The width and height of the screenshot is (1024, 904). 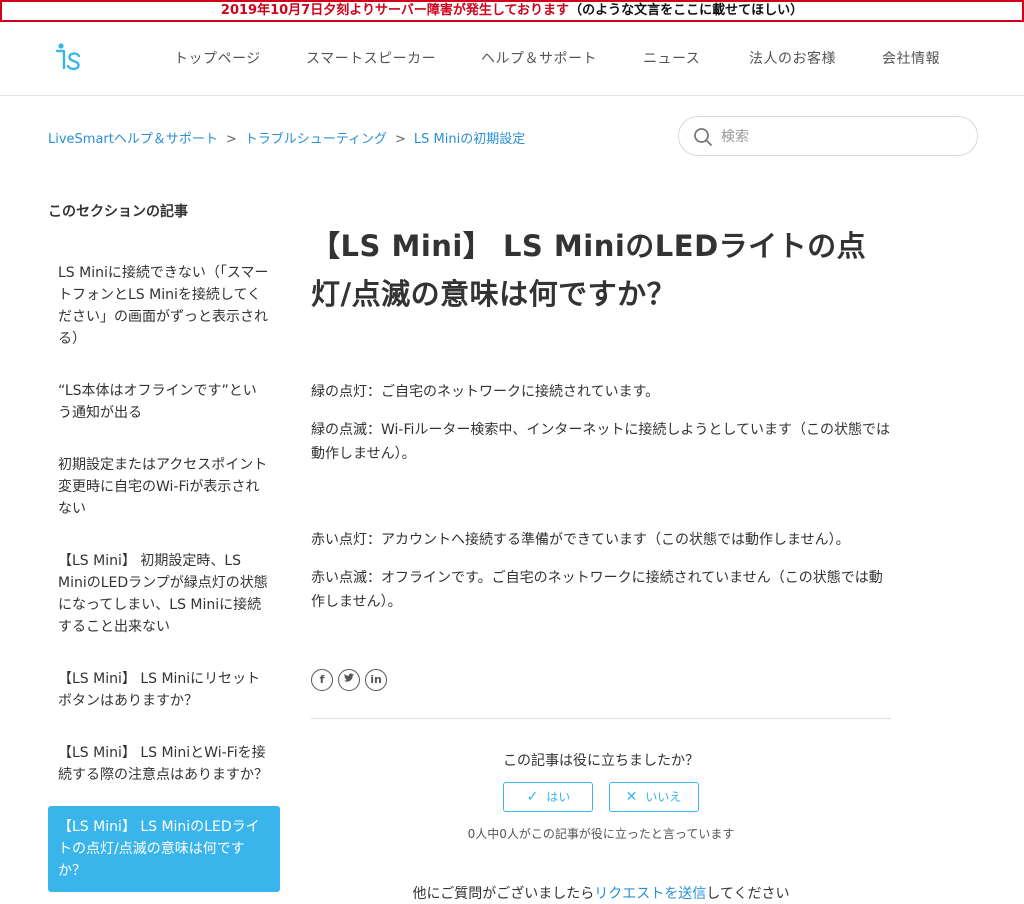 What do you see at coordinates (485, 392) in the screenshot?
I see `article-paragraph: 緑の点灯：ご自宅のネットワークに接続されています。` at bounding box center [485, 392].